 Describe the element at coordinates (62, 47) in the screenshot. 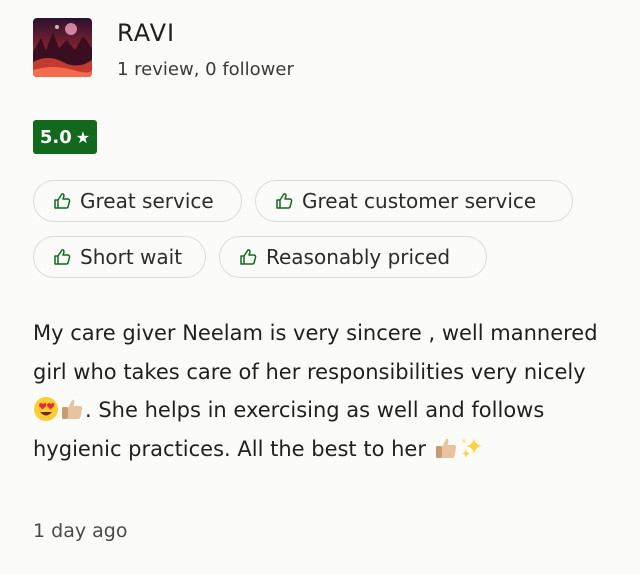

I see `avatar` at that location.